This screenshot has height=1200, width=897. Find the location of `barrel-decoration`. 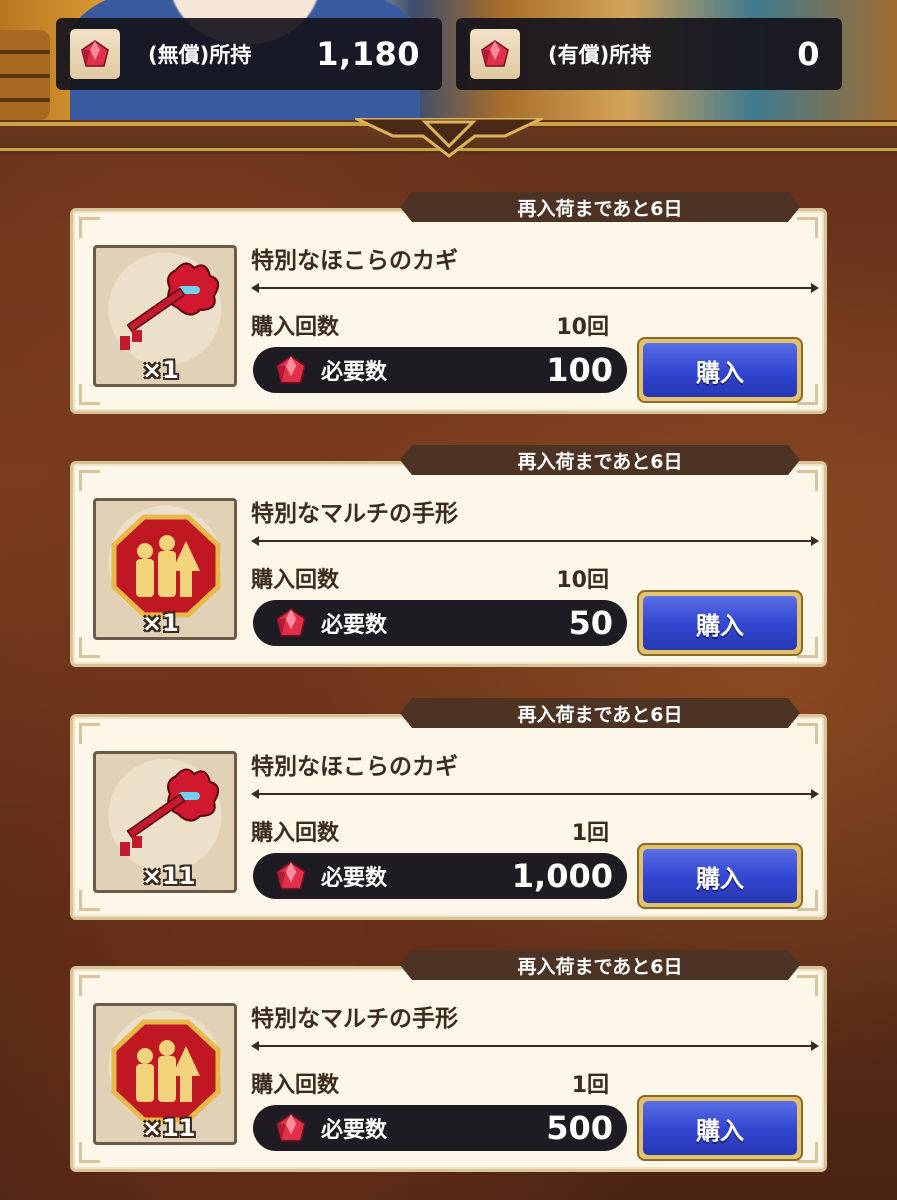

barrel-decoration is located at coordinates (25, 75).